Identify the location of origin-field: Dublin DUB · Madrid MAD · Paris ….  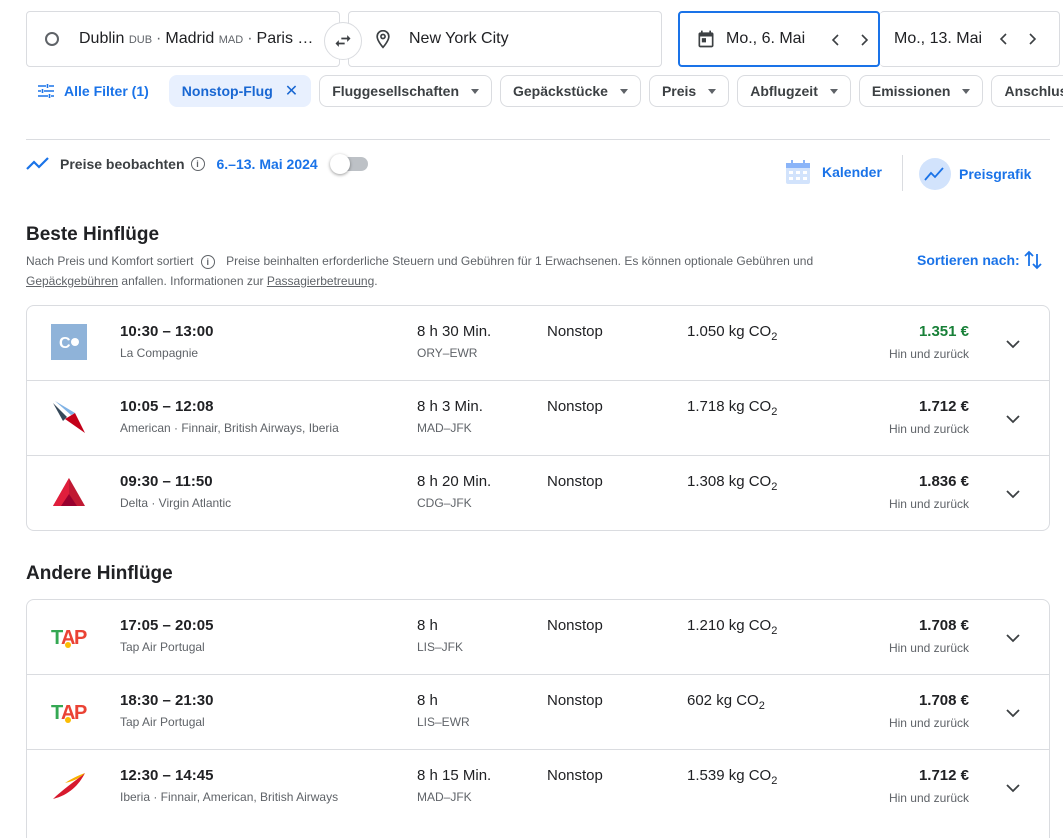
(183, 39).